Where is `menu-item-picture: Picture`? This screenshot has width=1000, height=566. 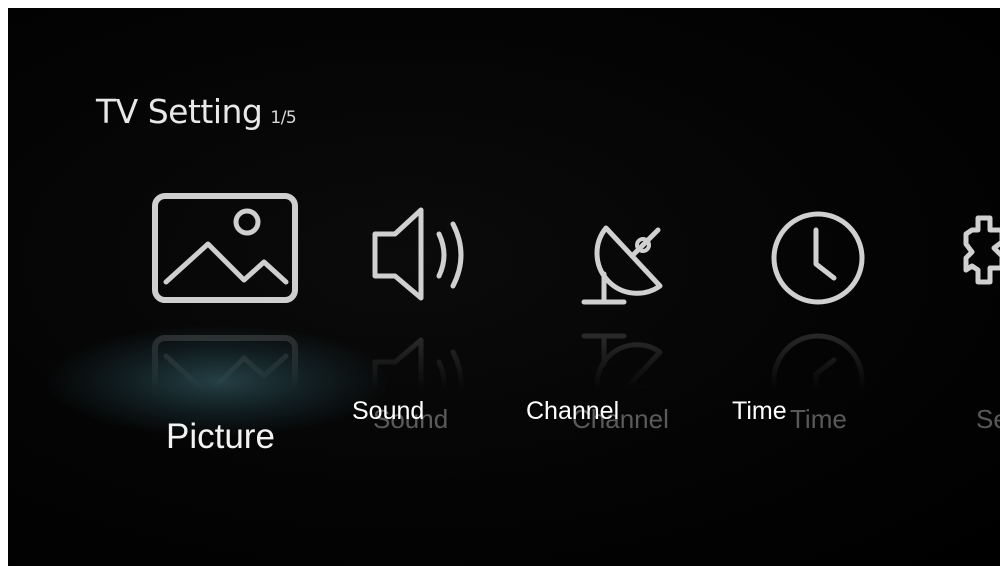
menu-item-picture: Picture is located at coordinates (225, 328).